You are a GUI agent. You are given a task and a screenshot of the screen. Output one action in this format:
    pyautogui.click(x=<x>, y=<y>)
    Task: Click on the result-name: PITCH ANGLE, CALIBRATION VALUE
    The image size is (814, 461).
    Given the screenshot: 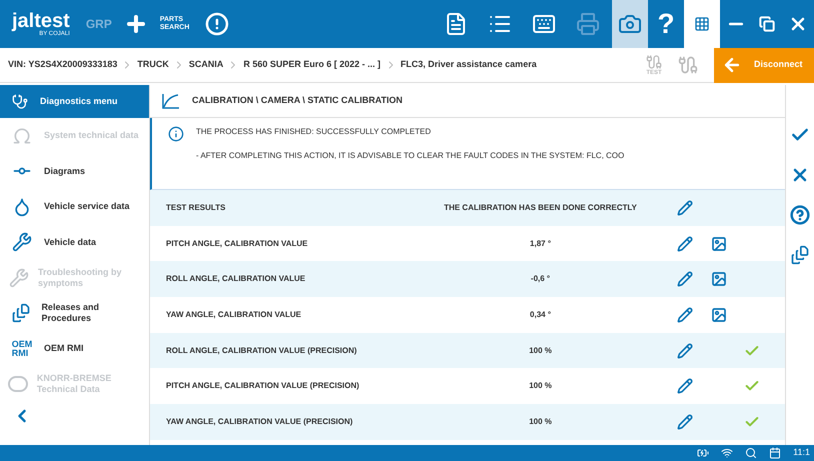 What is the action you would take?
    pyautogui.click(x=237, y=244)
    